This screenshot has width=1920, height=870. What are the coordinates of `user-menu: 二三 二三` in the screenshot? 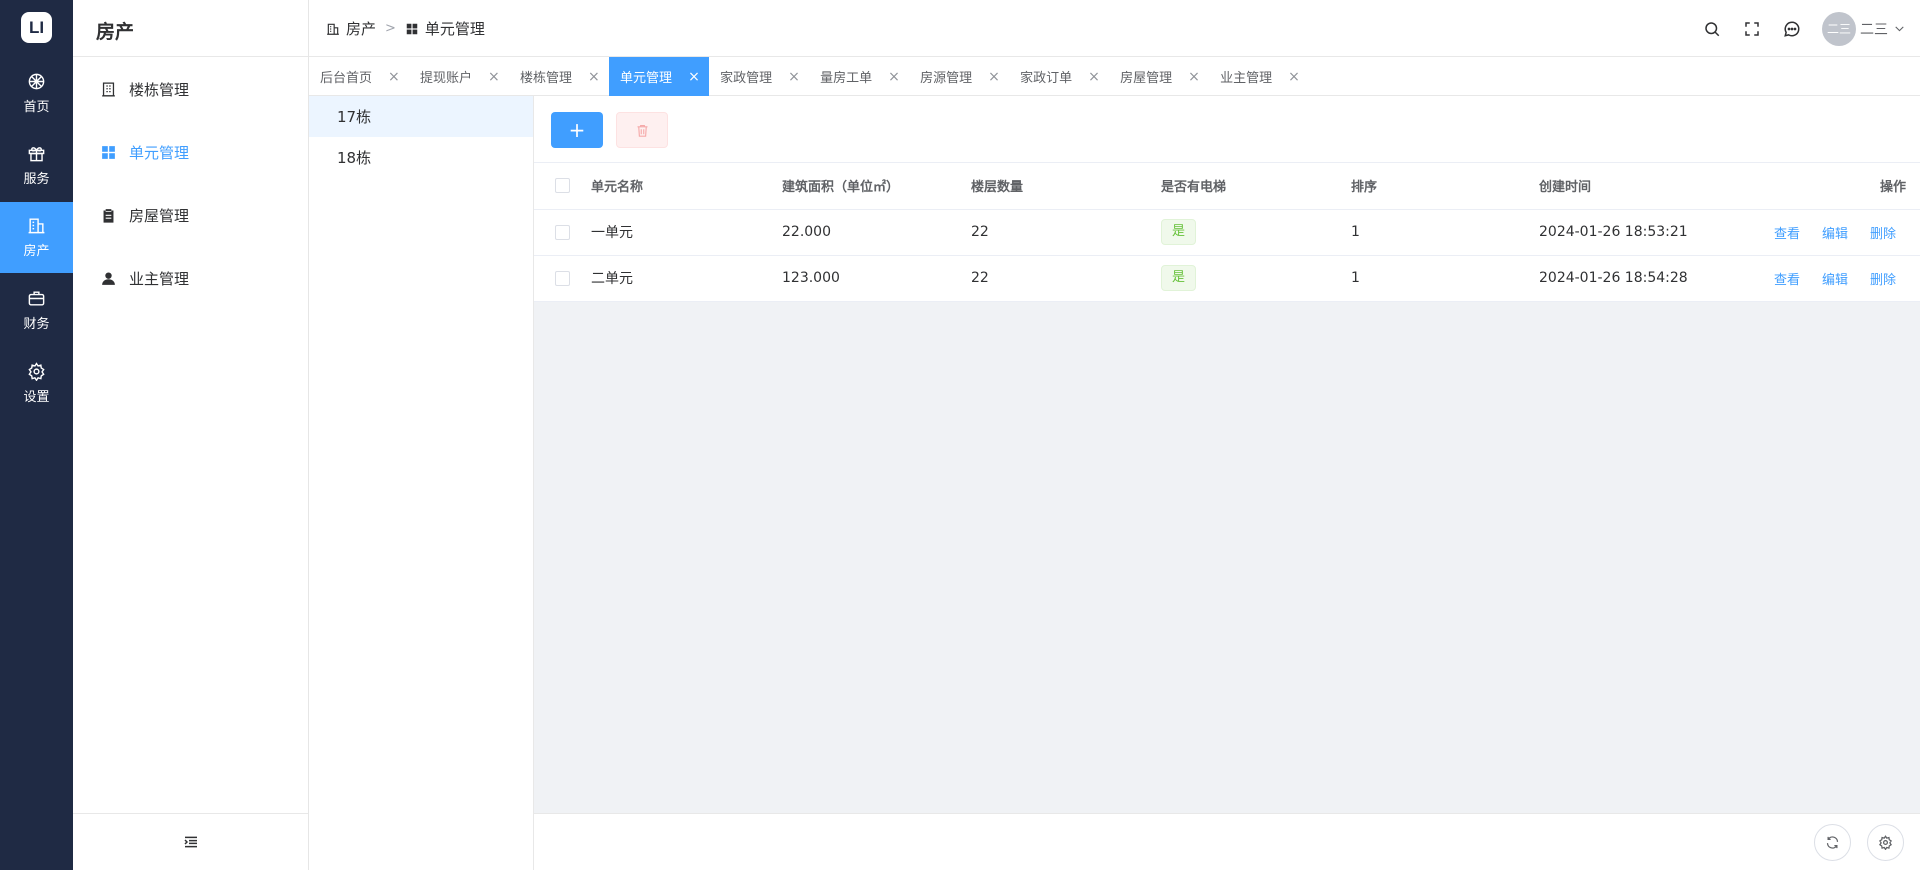 It's located at (1864, 28).